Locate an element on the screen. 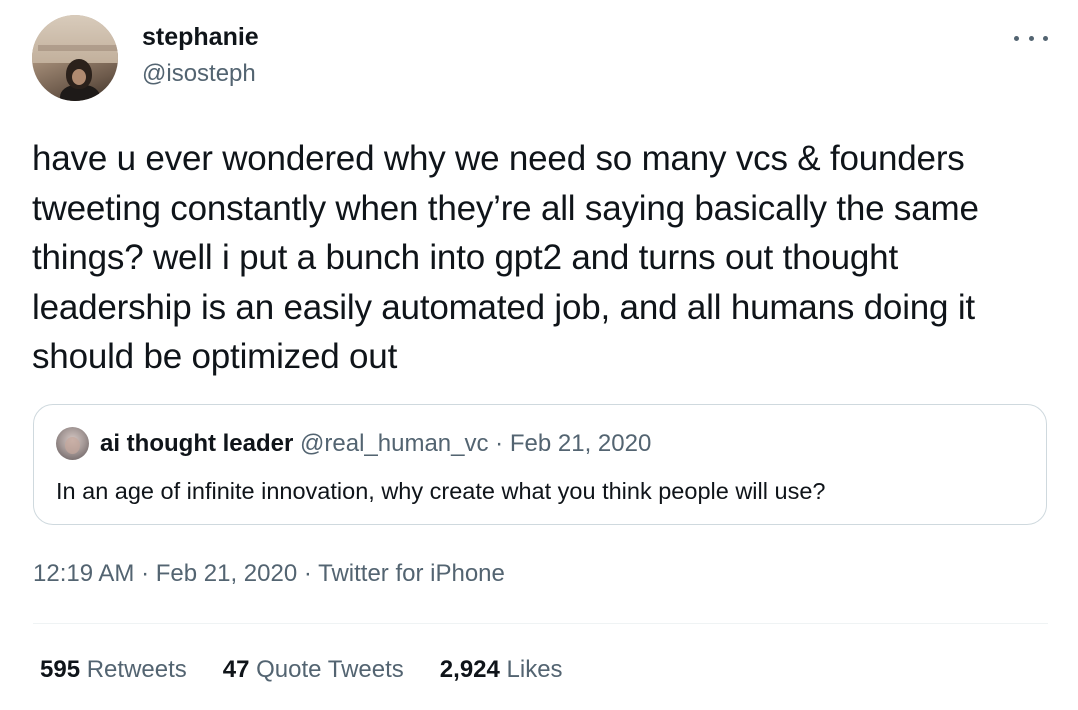 This screenshot has height=710, width=1078. retweets-label: Retweets is located at coordinates (136, 669).